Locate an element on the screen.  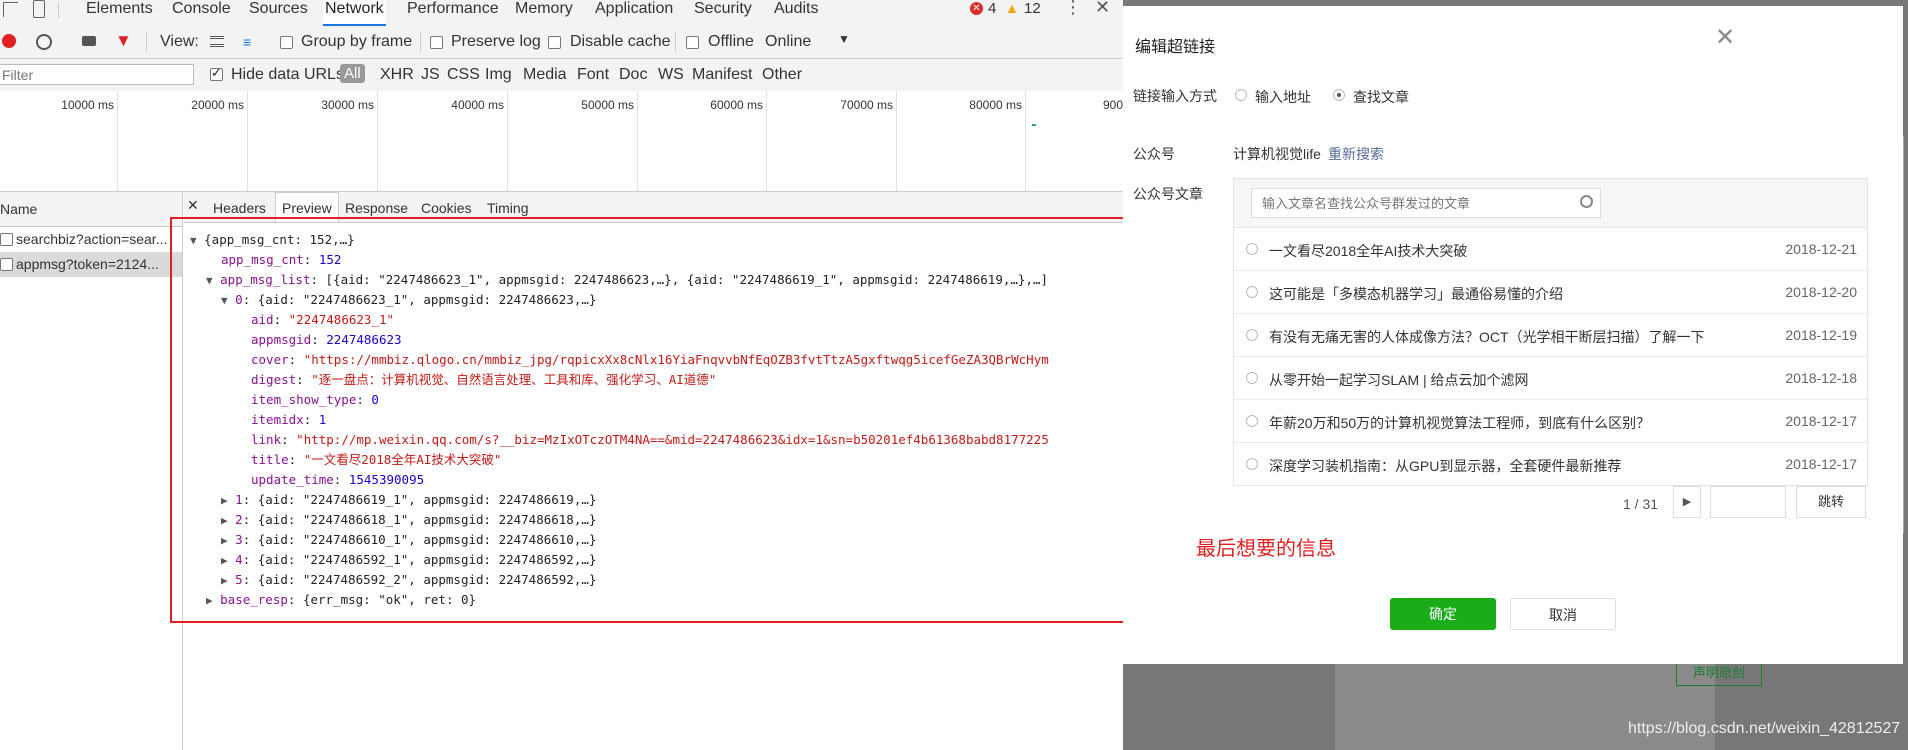
mode-address-radio is located at coordinates (1241, 95).